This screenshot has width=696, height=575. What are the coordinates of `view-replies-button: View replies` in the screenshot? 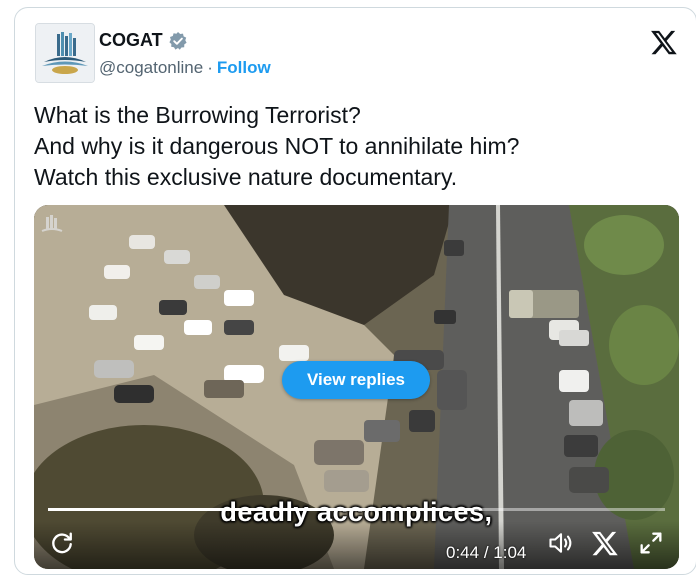 It's located at (356, 380).